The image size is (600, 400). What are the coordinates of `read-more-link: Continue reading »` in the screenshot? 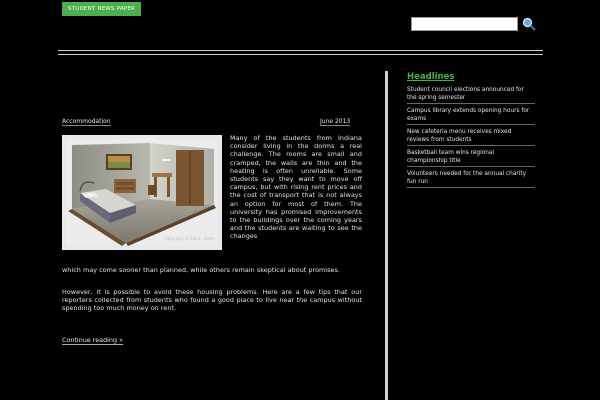 It's located at (92, 340).